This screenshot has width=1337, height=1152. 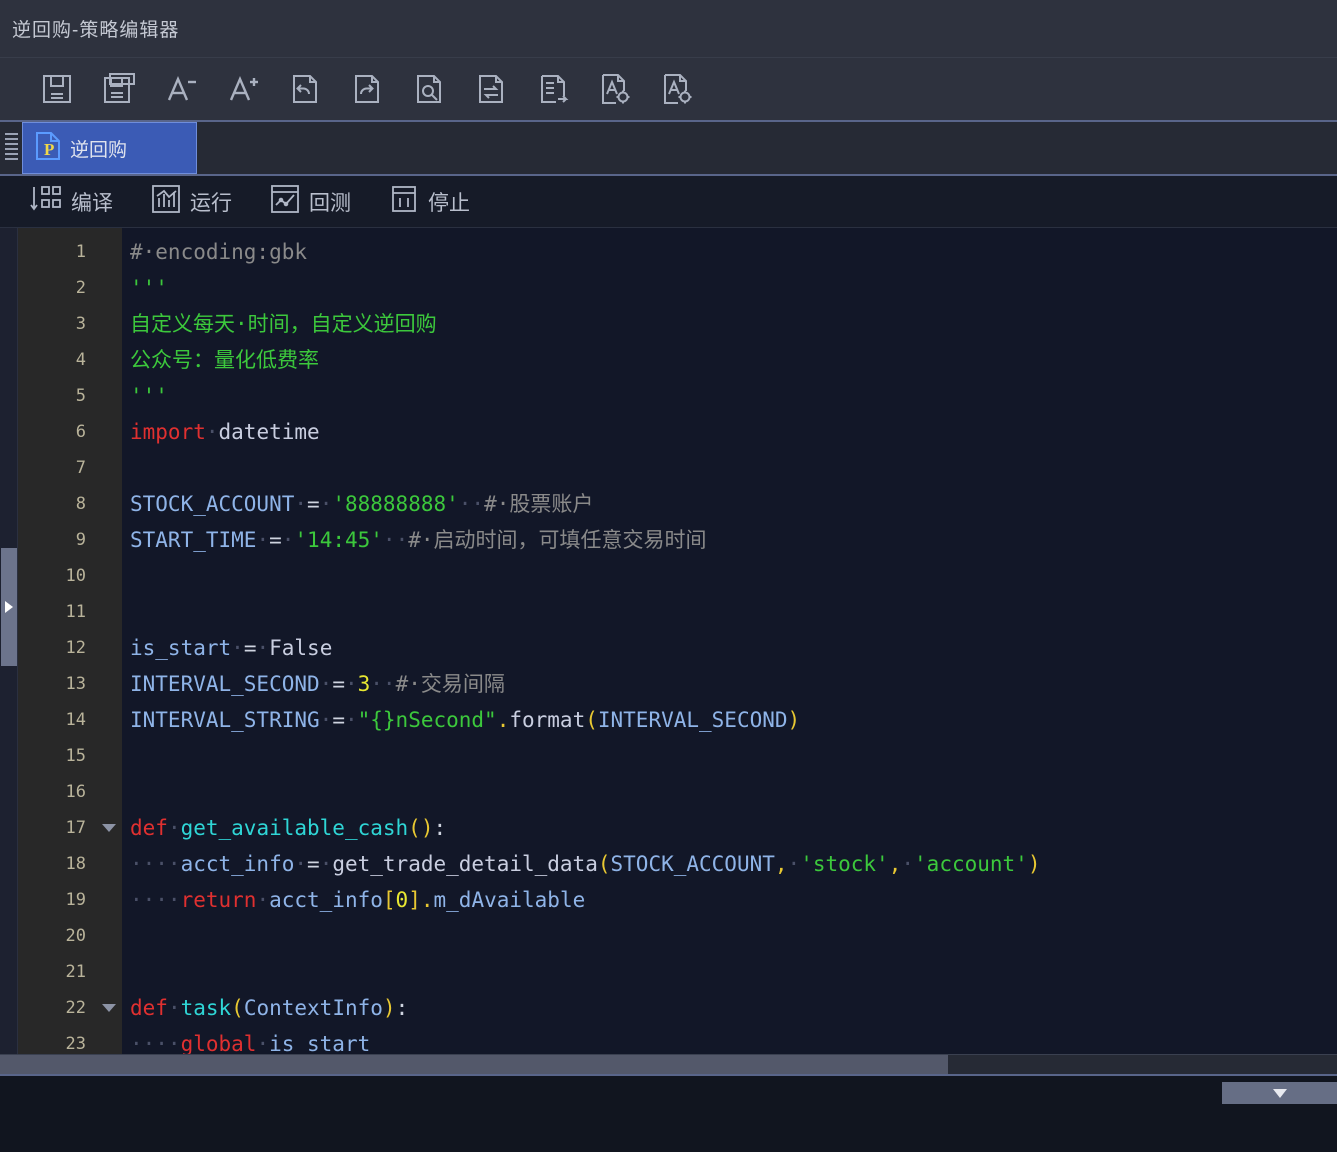 I want to click on line-number: 14, so click(x=75, y=720).